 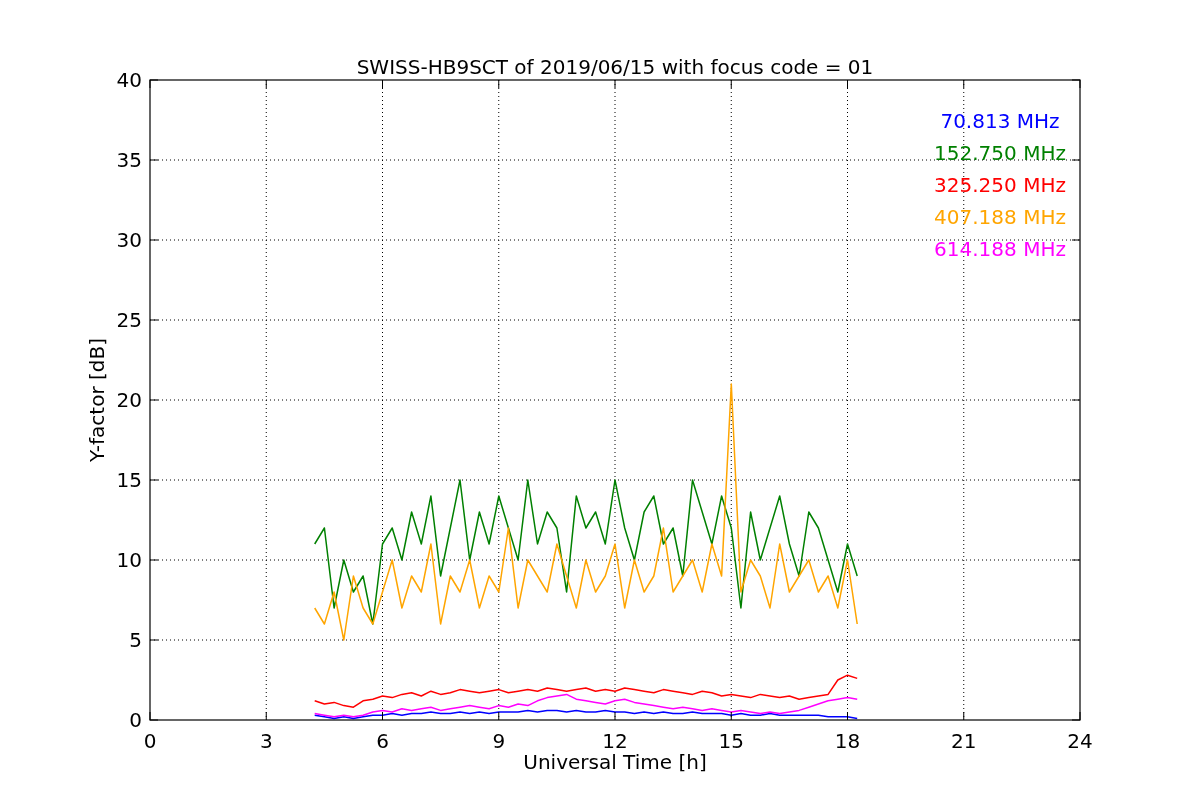 I want to click on y-tick-label: 5, so click(x=135, y=640).